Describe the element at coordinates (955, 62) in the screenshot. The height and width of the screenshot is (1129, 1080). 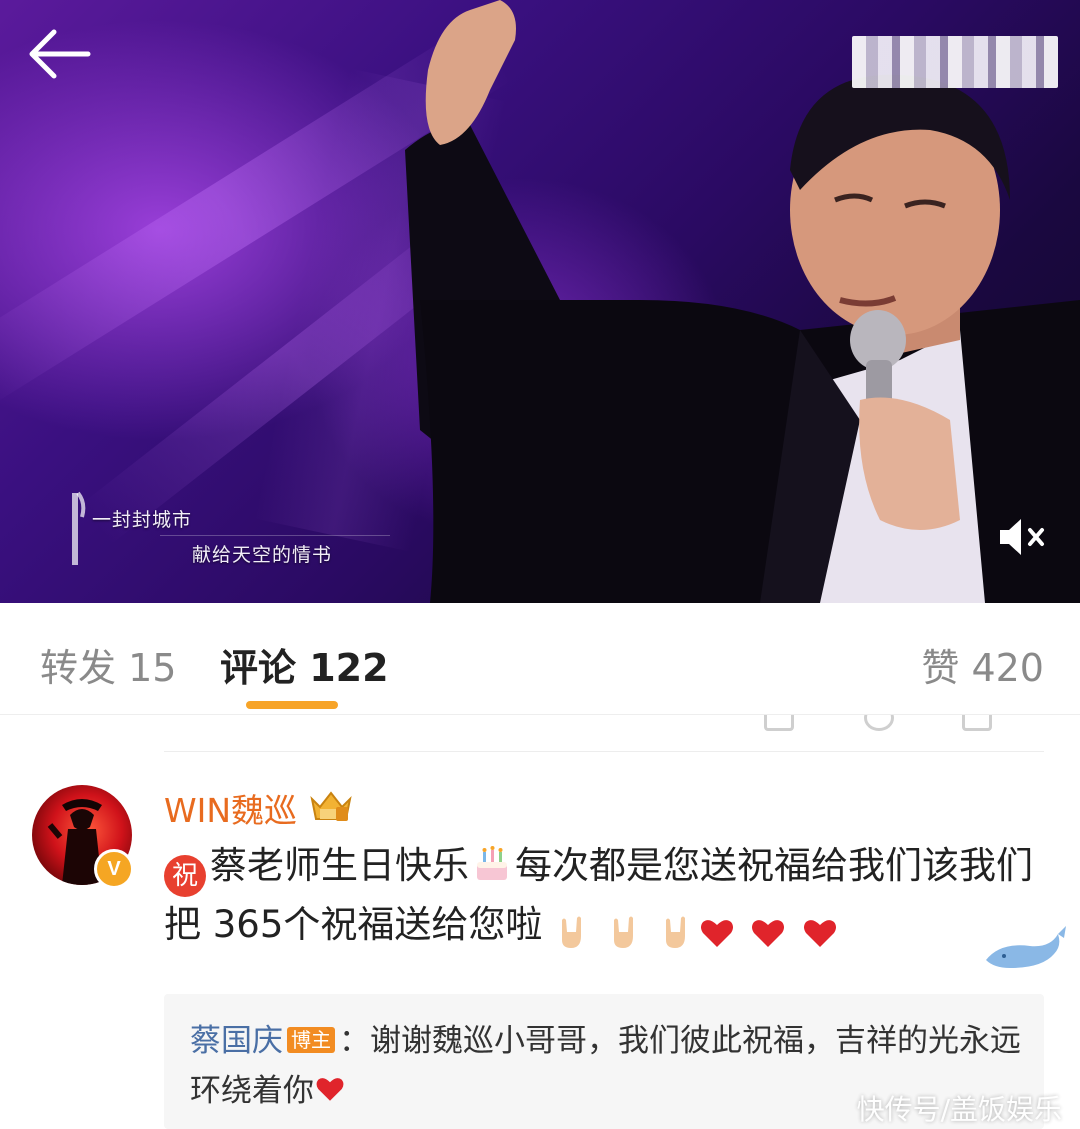
I see `blurred-overlay-tag` at that location.